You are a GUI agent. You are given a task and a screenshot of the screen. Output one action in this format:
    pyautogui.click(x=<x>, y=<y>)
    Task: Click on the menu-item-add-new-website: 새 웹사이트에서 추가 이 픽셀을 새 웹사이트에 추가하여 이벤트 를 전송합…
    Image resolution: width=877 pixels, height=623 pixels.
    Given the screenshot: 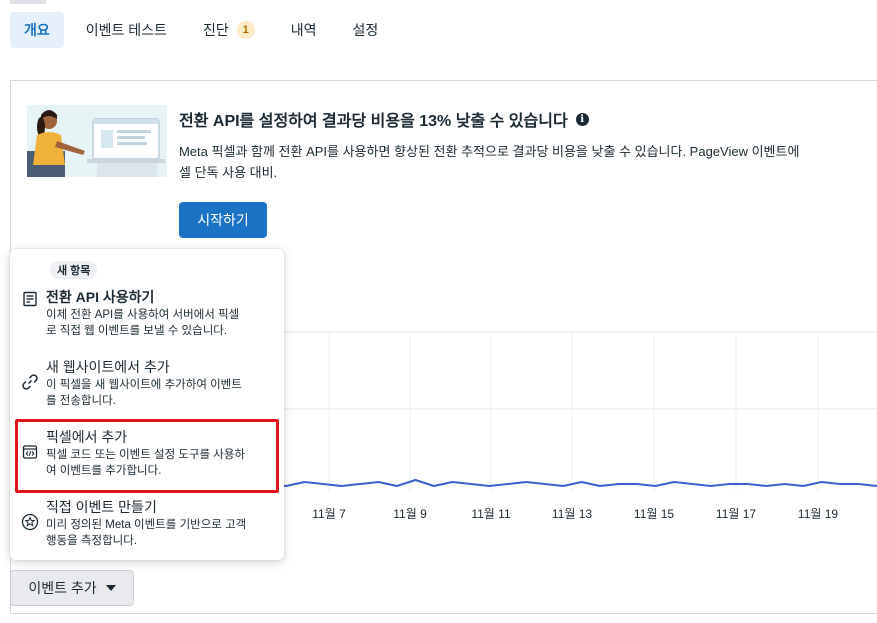 What is the action you would take?
    pyautogui.click(x=147, y=385)
    